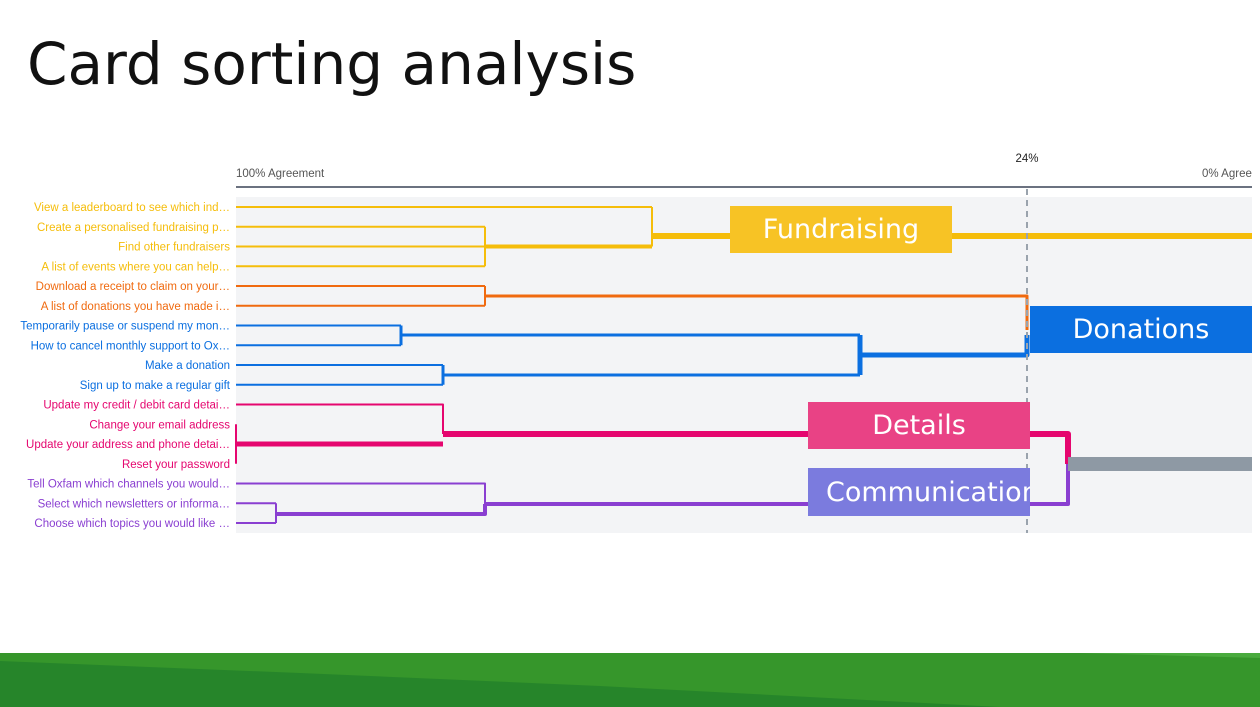 This screenshot has height=707, width=1260. Describe the element at coordinates (1231, 174) in the screenshot. I see `axis-right-label: 0% Agreement` at that location.